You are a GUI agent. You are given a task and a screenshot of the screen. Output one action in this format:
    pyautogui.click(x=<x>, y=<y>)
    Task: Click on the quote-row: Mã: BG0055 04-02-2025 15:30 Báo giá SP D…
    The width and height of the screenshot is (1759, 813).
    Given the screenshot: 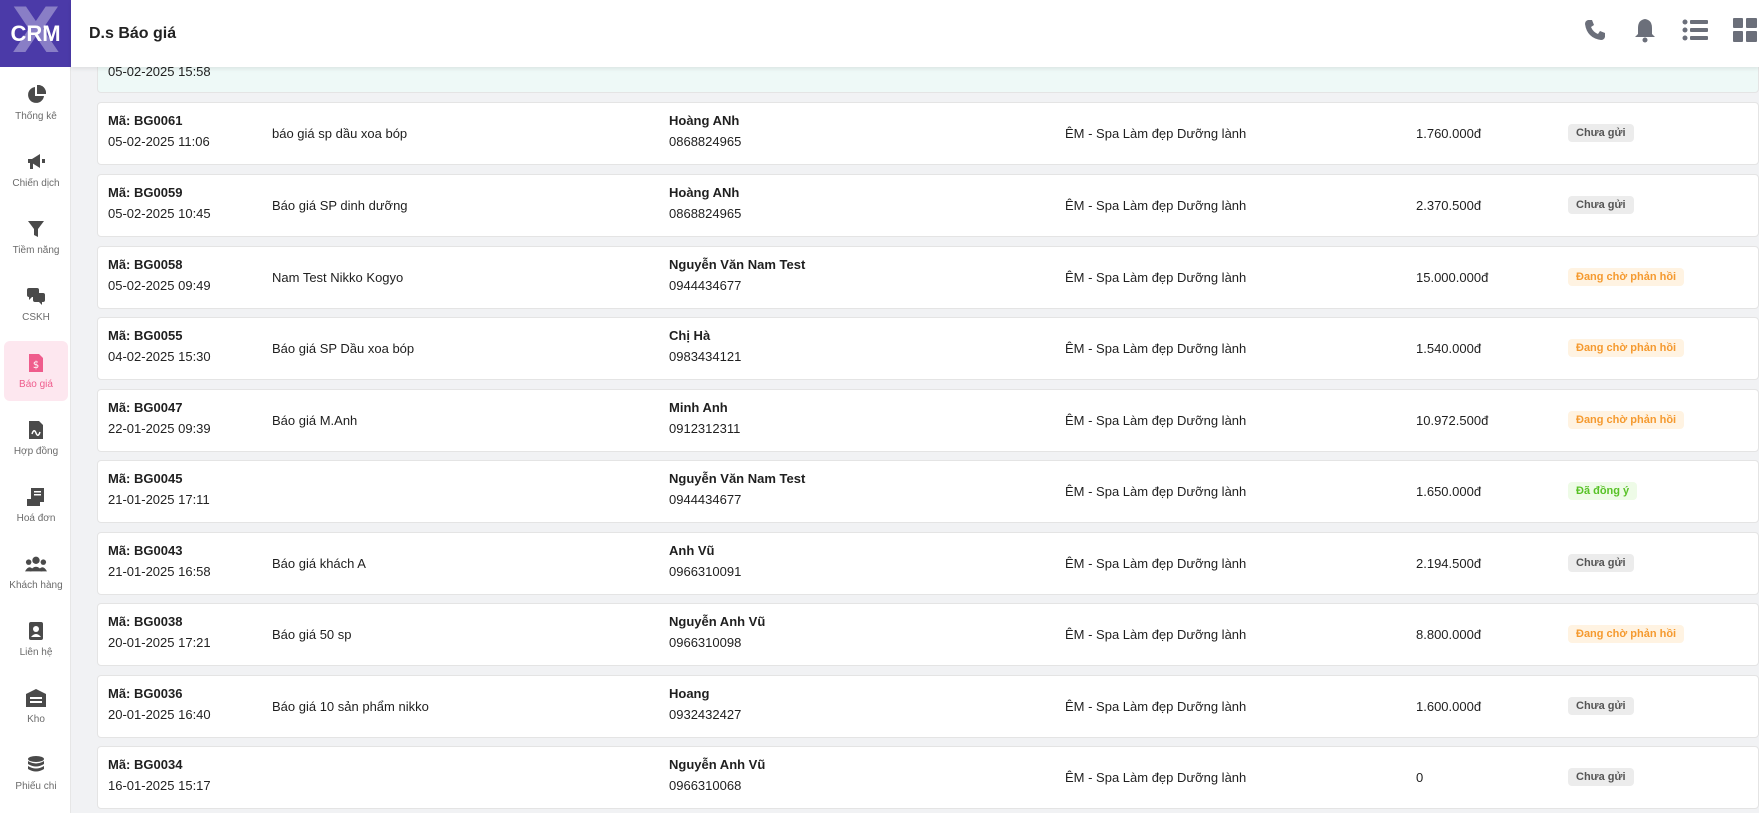 What is the action you would take?
    pyautogui.click(x=928, y=348)
    